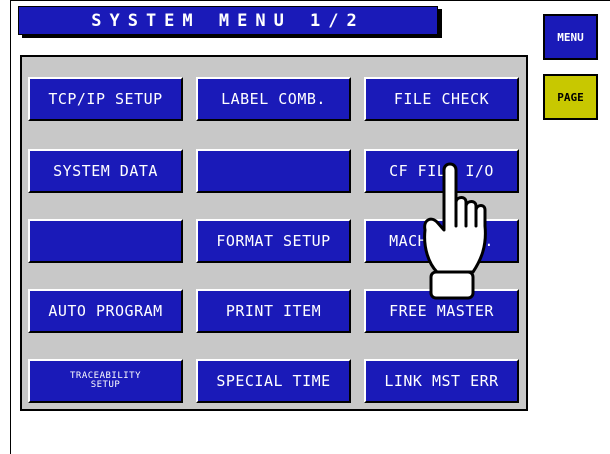 Image resolution: width=610 pixels, height=454 pixels. What do you see at coordinates (105, 381) in the screenshot?
I see `traceability-setup-button: TRACEABILITY SETUP` at bounding box center [105, 381].